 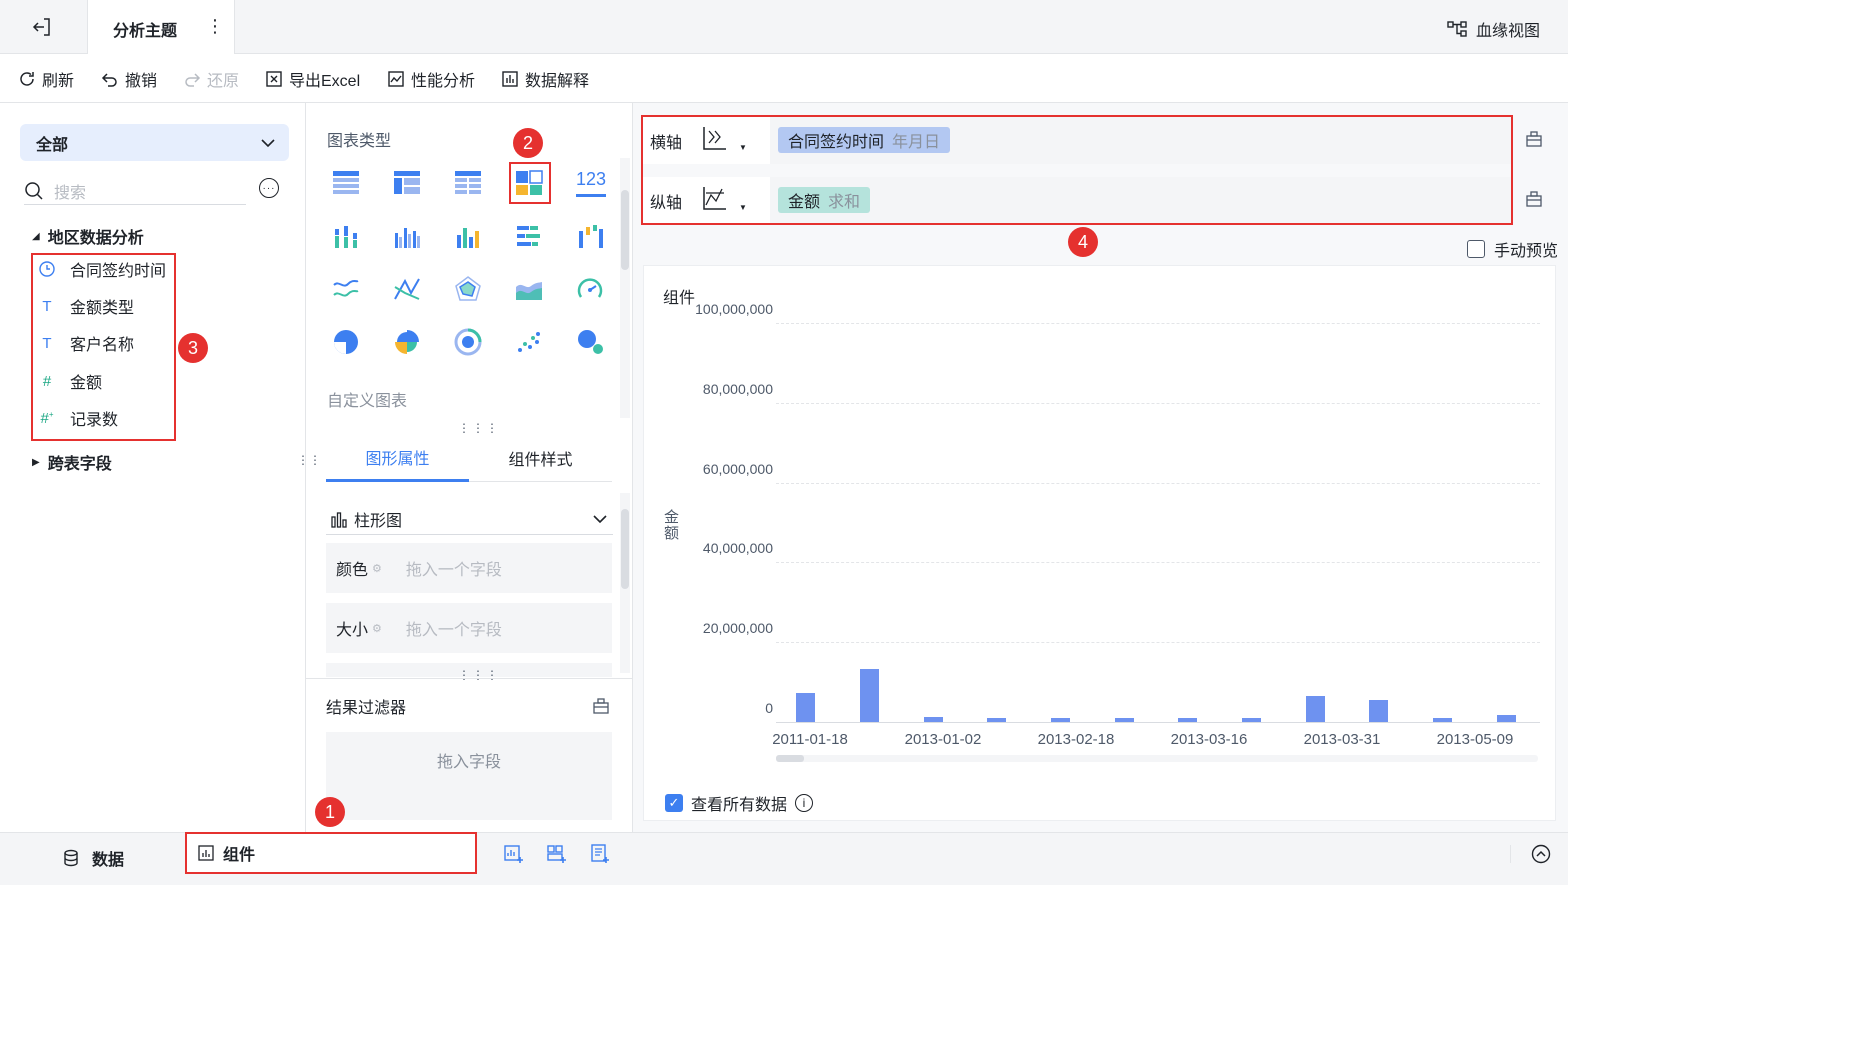 What do you see at coordinates (540, 458) in the screenshot?
I see `tab-component-style: 组件样式` at bounding box center [540, 458].